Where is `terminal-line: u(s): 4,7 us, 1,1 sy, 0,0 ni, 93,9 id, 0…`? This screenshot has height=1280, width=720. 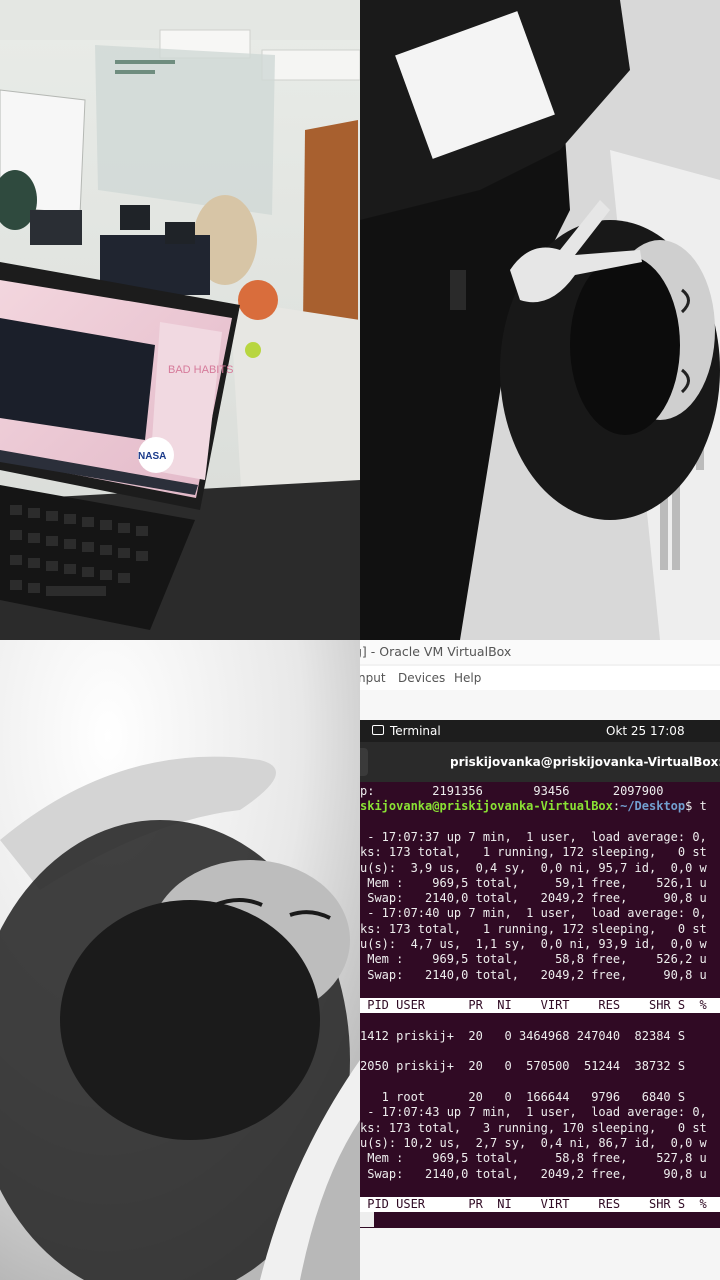 terminal-line: u(s): 4,7 us, 1,1 sy, 0,0 ni, 93,9 id, 0… is located at coordinates (533, 944).